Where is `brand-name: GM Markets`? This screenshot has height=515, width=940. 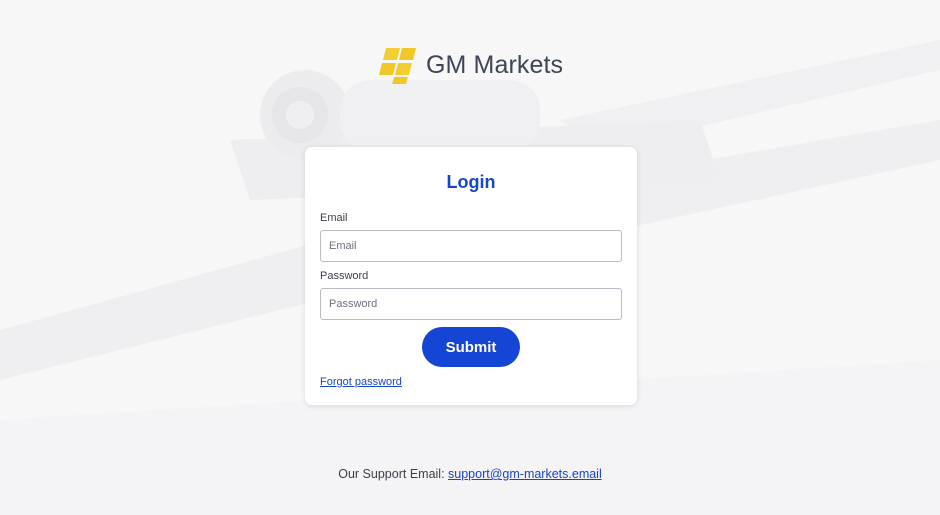
brand-name: GM Markets is located at coordinates (495, 64).